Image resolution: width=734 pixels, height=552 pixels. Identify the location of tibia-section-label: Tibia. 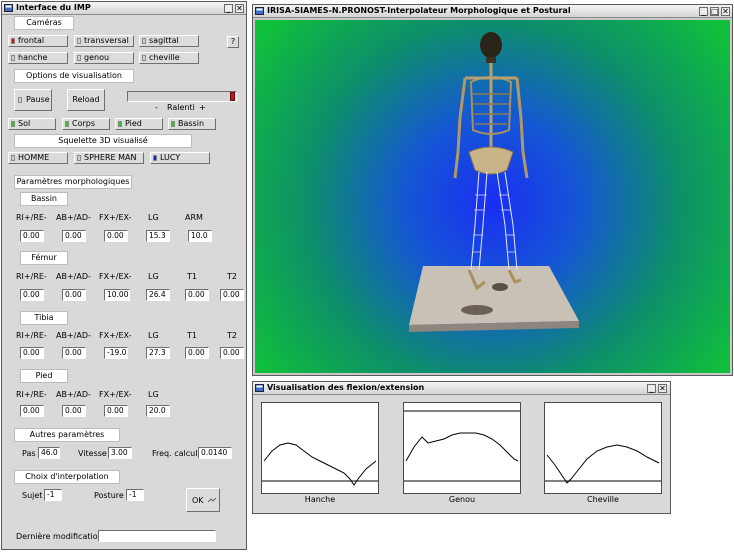
(44, 318).